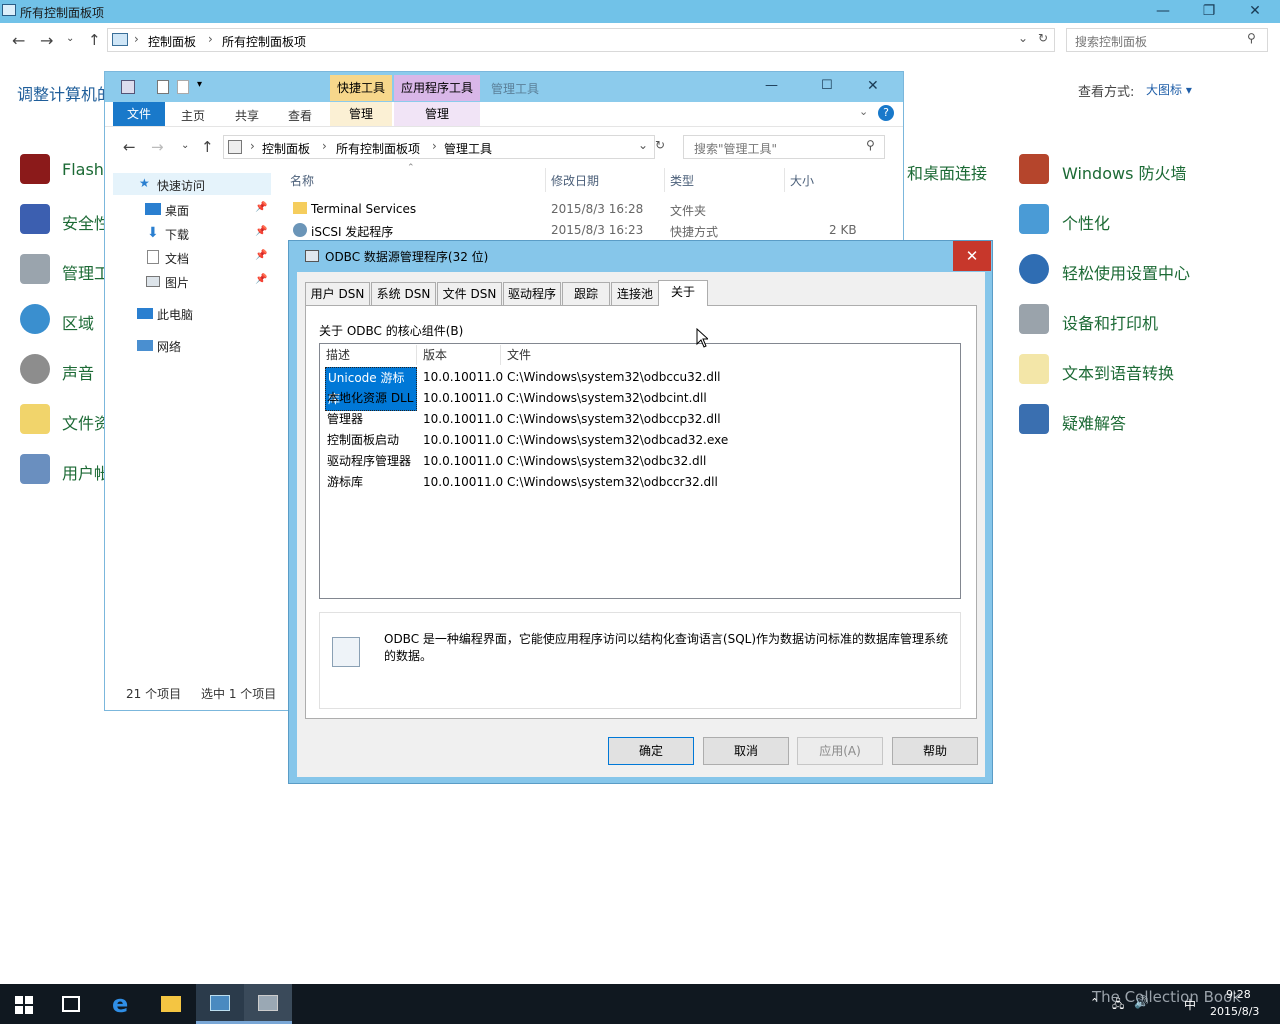  Describe the element at coordinates (1086, 222) in the screenshot. I see `cp-item-personalization: 个性化` at that location.